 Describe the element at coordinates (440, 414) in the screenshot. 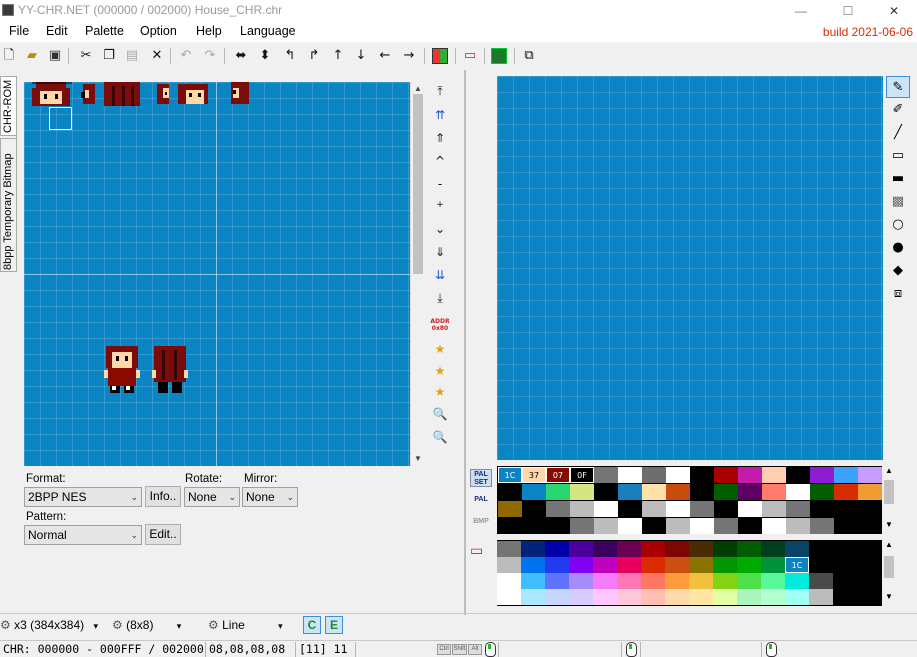

I see `zoom-in-icon: 🔍` at that location.